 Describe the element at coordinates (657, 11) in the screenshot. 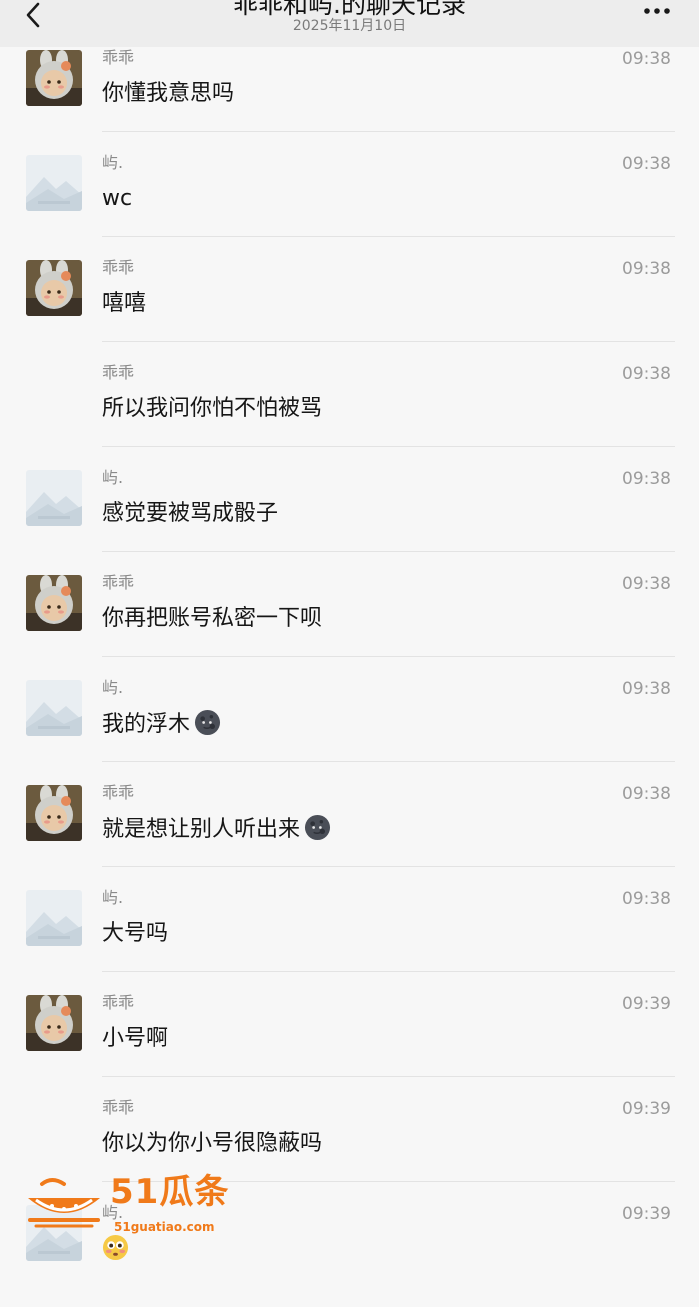

I see `more-options-icon` at that location.